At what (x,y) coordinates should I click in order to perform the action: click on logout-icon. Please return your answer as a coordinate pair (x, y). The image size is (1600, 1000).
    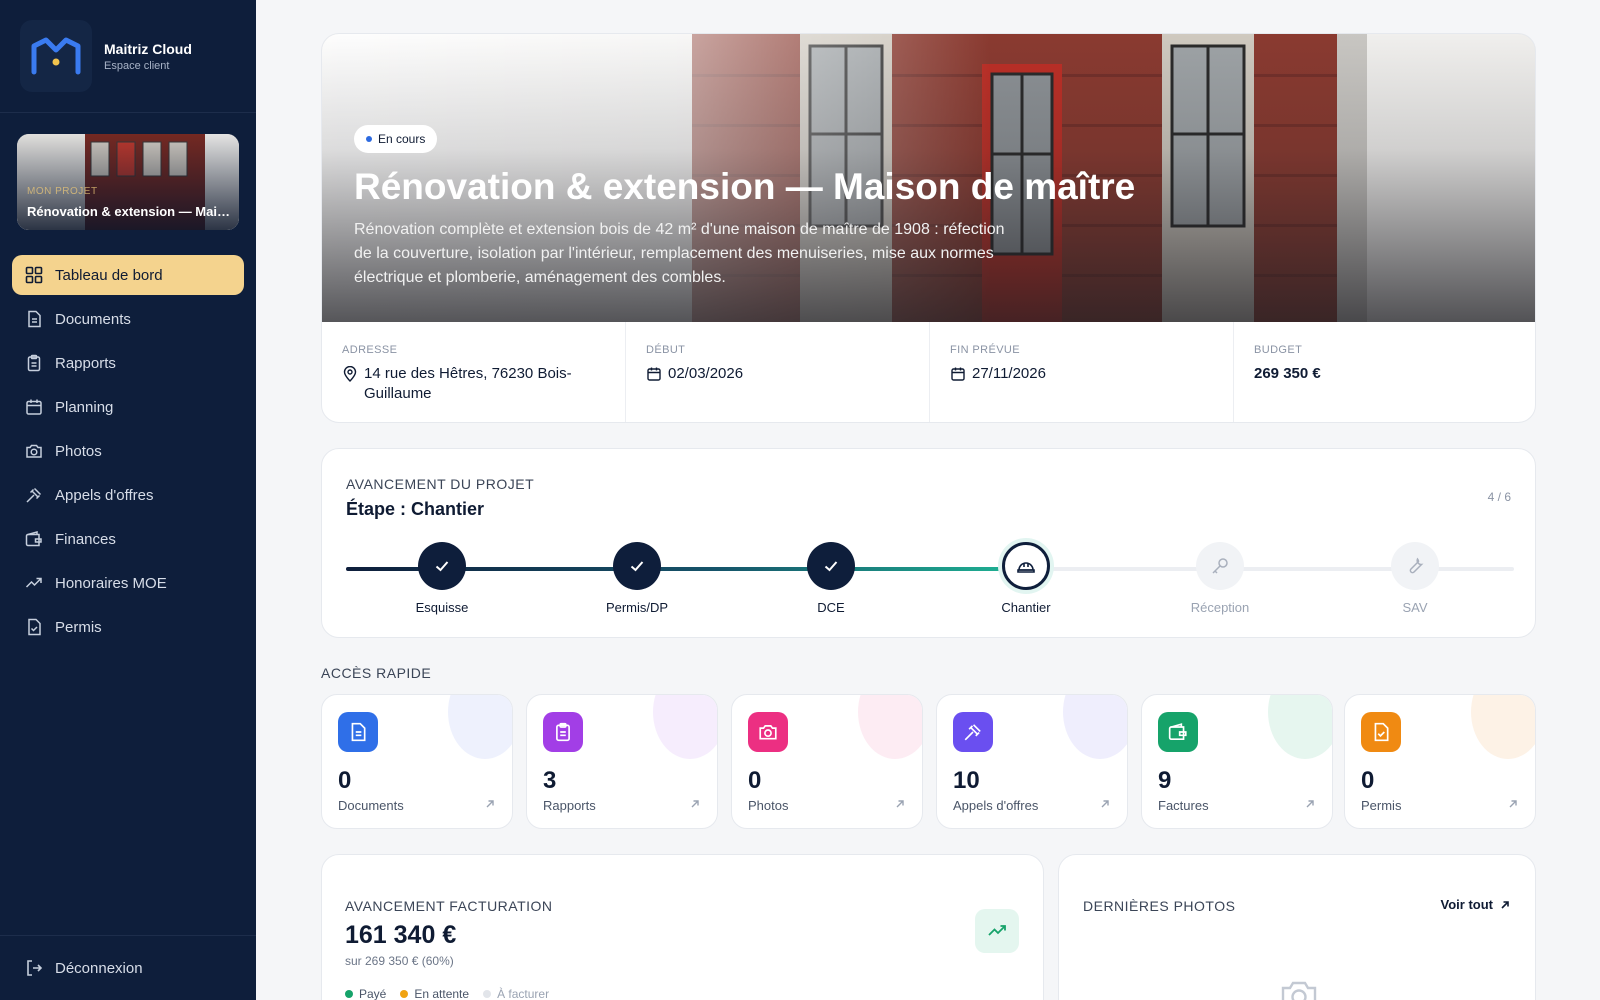
    Looking at the image, I should click on (35, 968).